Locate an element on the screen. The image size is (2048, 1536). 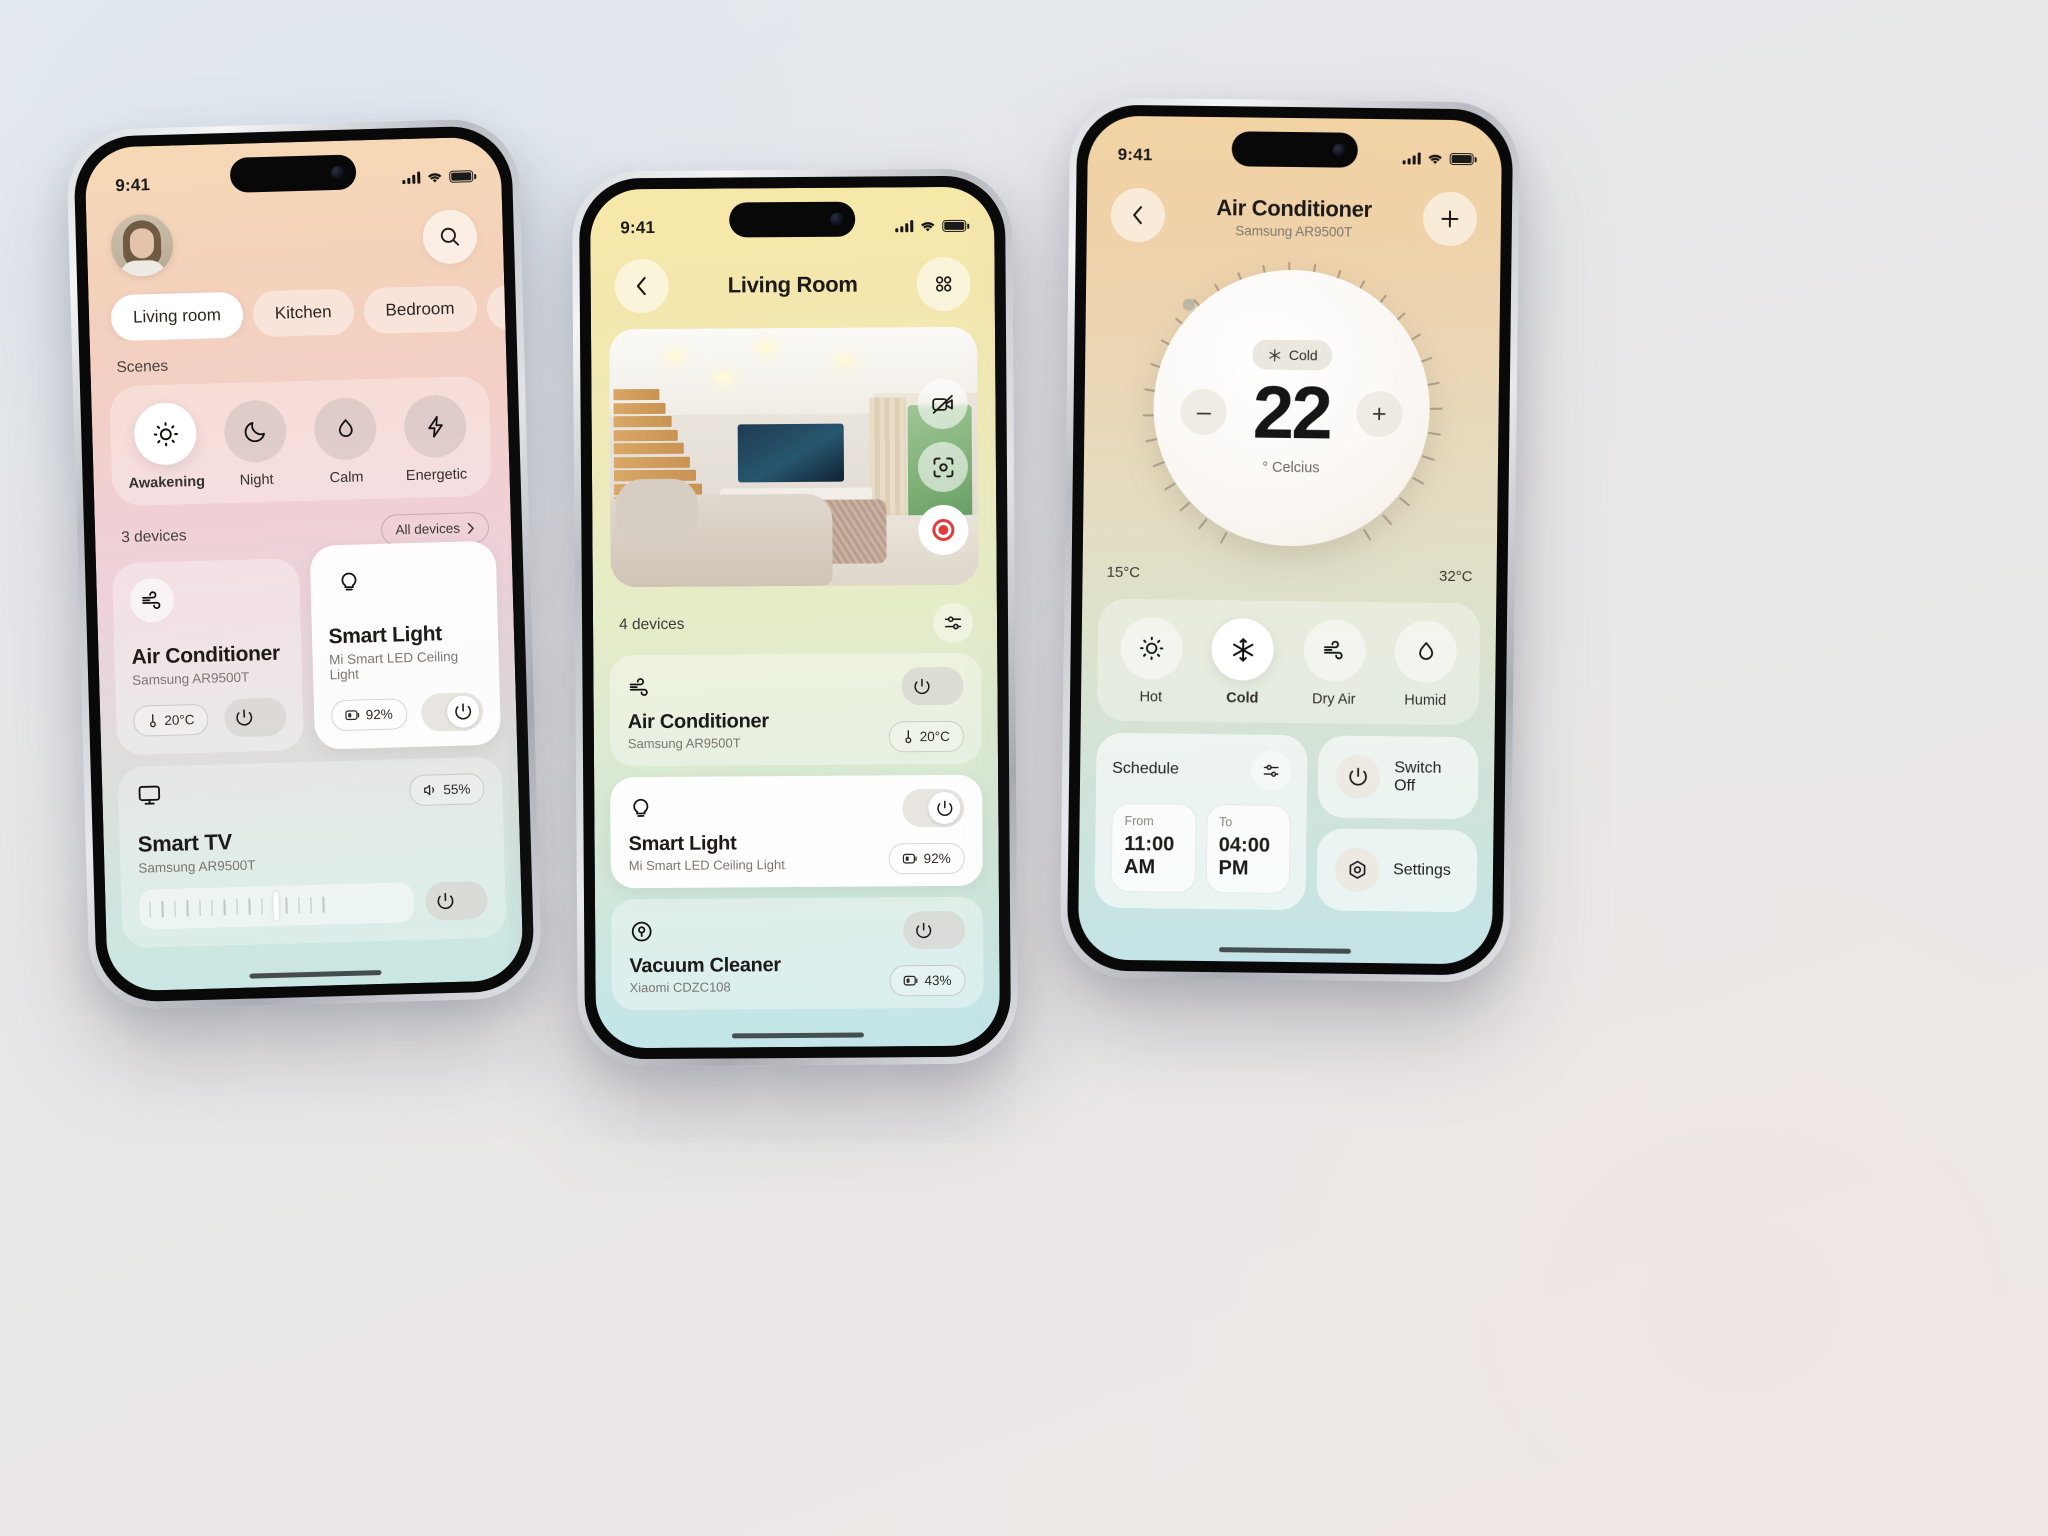
search-icon is located at coordinates (450, 236).